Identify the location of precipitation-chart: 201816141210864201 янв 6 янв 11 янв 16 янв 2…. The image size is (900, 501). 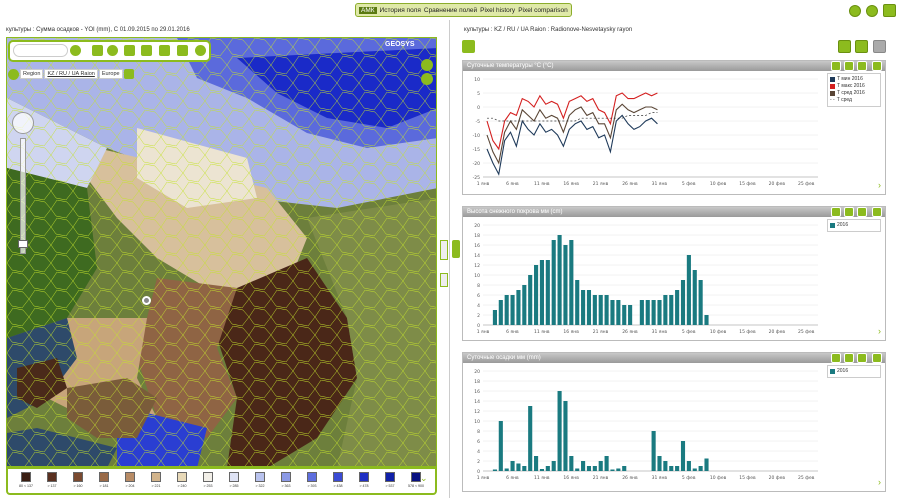
(643, 428).